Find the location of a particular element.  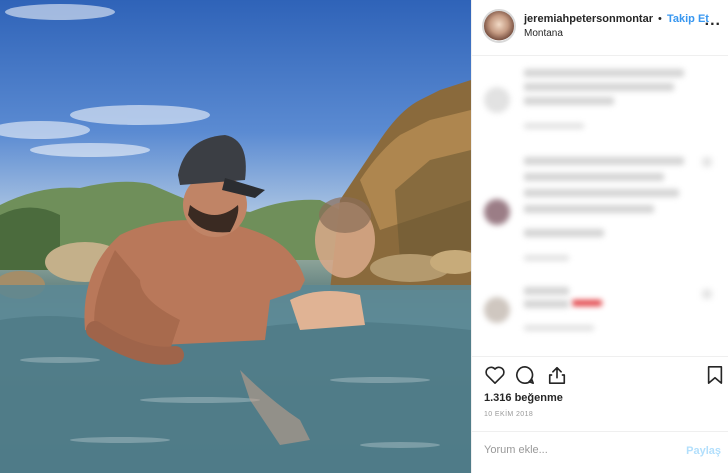

heart-icon is located at coordinates (495, 375).